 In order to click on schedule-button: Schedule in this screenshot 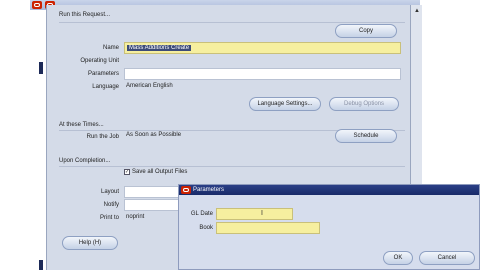, I will do `click(366, 136)`.